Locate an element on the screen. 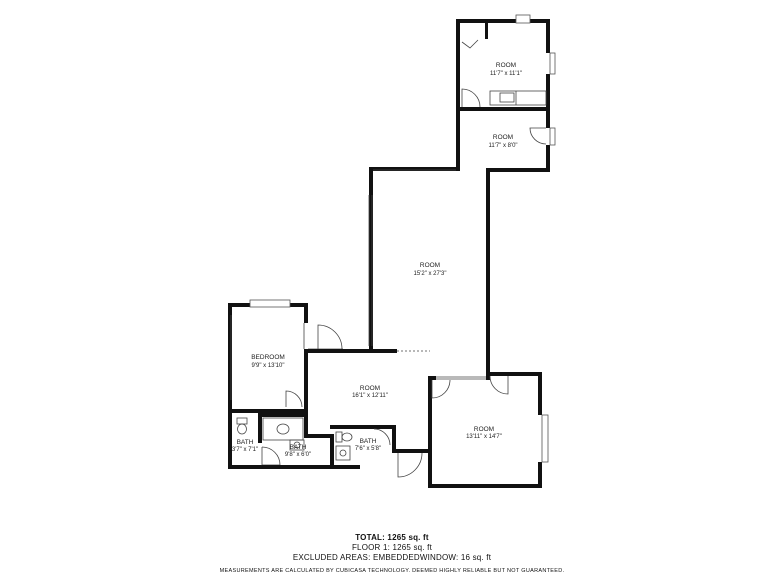 This screenshot has width=784, height=588. room-dims-large: 15'2" x 27'3" is located at coordinates (430, 274).